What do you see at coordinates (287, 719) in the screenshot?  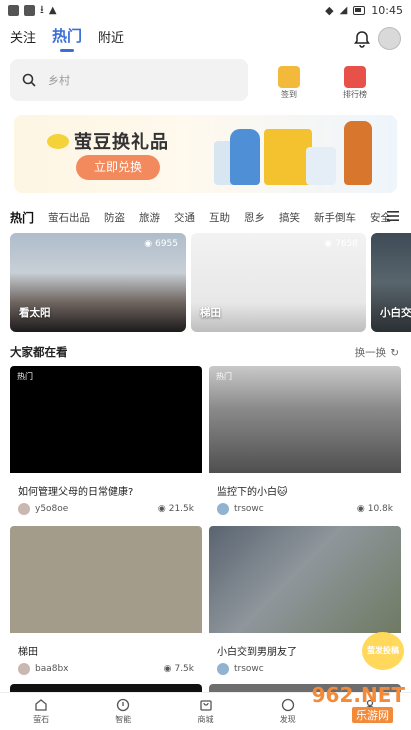 I see `nav-label: 发现` at bounding box center [287, 719].